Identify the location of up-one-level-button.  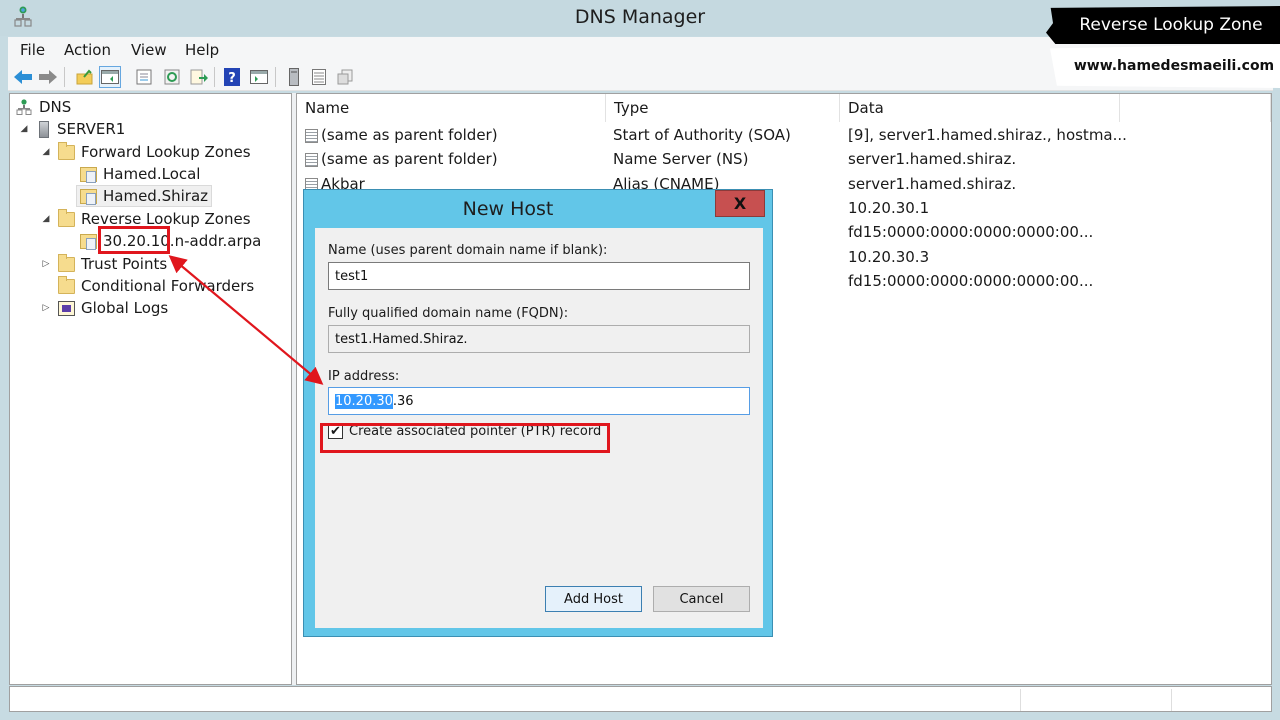
(85, 77).